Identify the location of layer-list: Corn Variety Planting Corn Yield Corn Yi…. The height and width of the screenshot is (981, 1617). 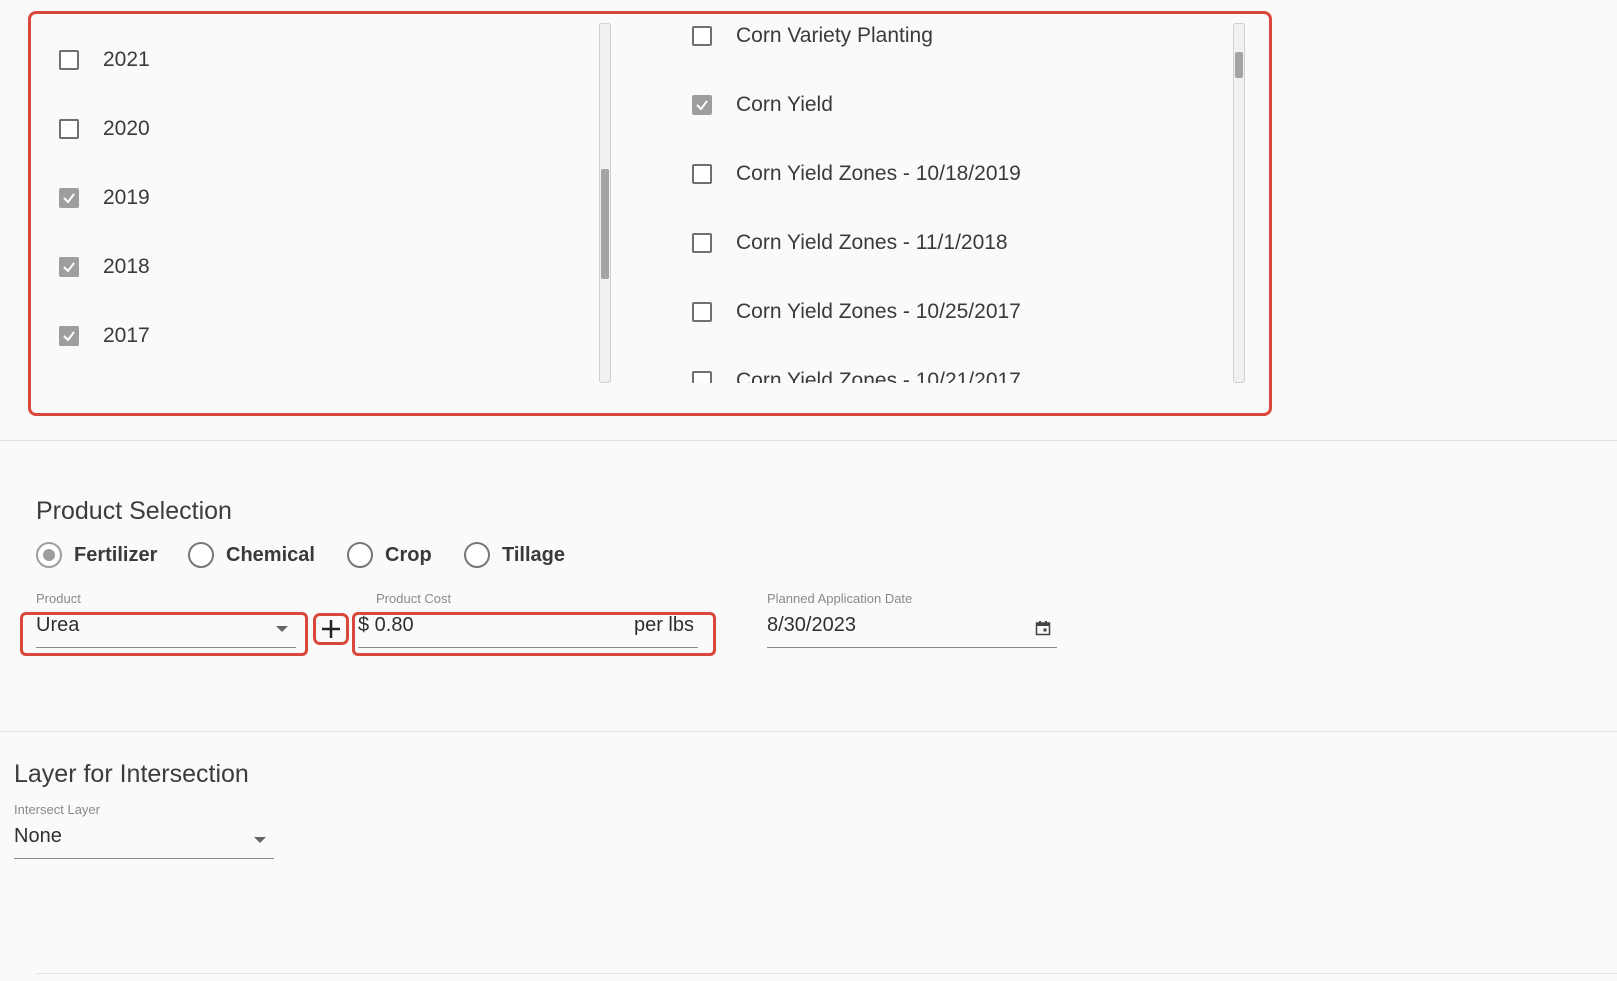
(962, 202).